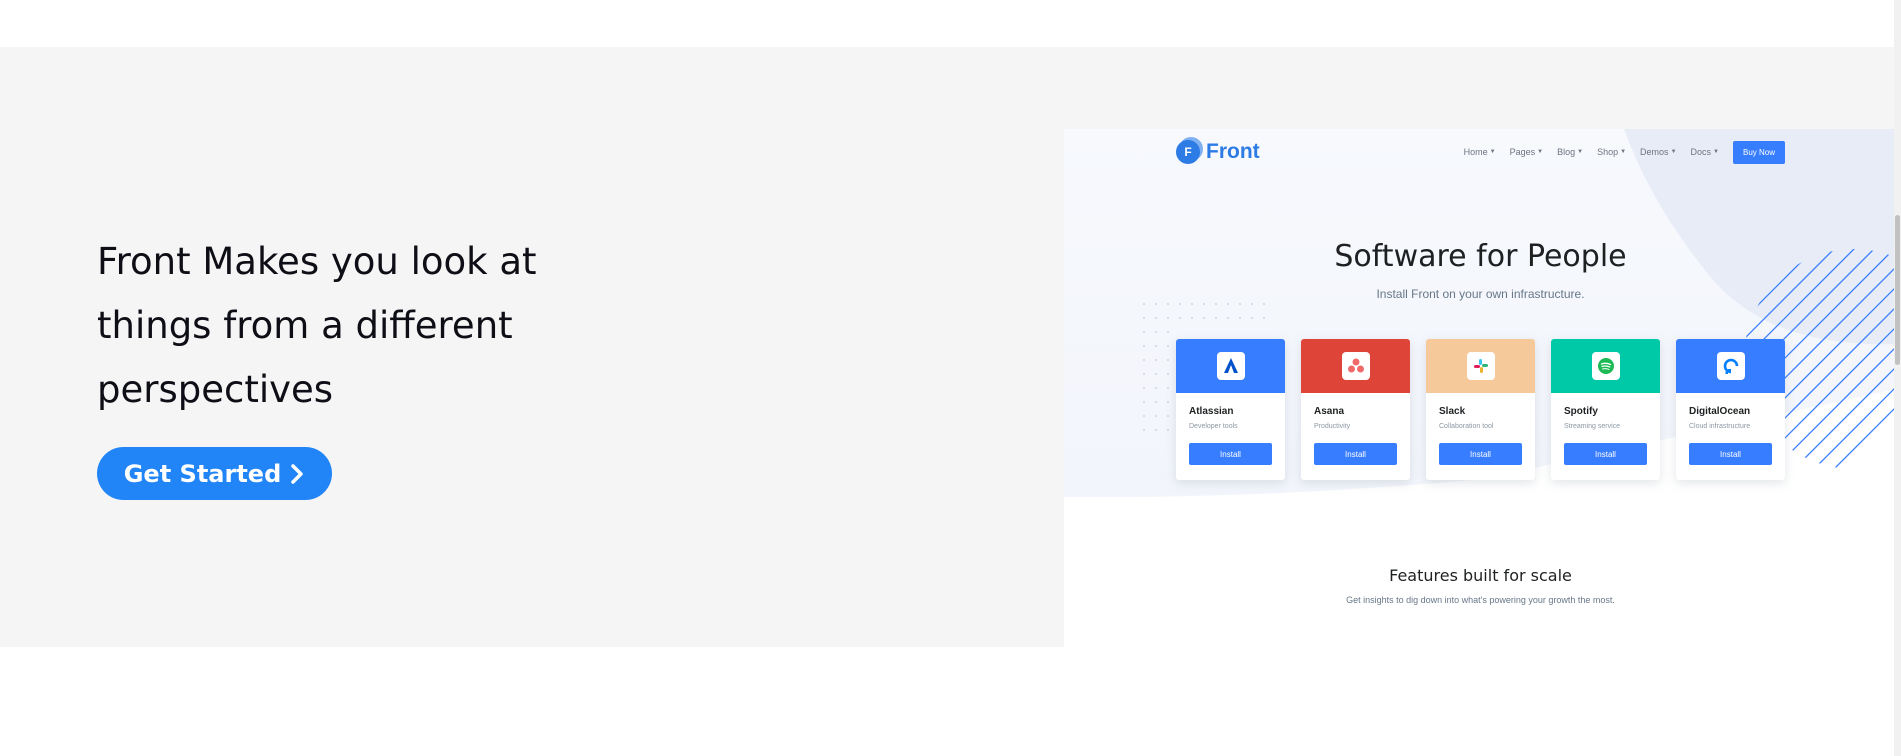  I want to click on get-started-button: Get Started, so click(214, 473).